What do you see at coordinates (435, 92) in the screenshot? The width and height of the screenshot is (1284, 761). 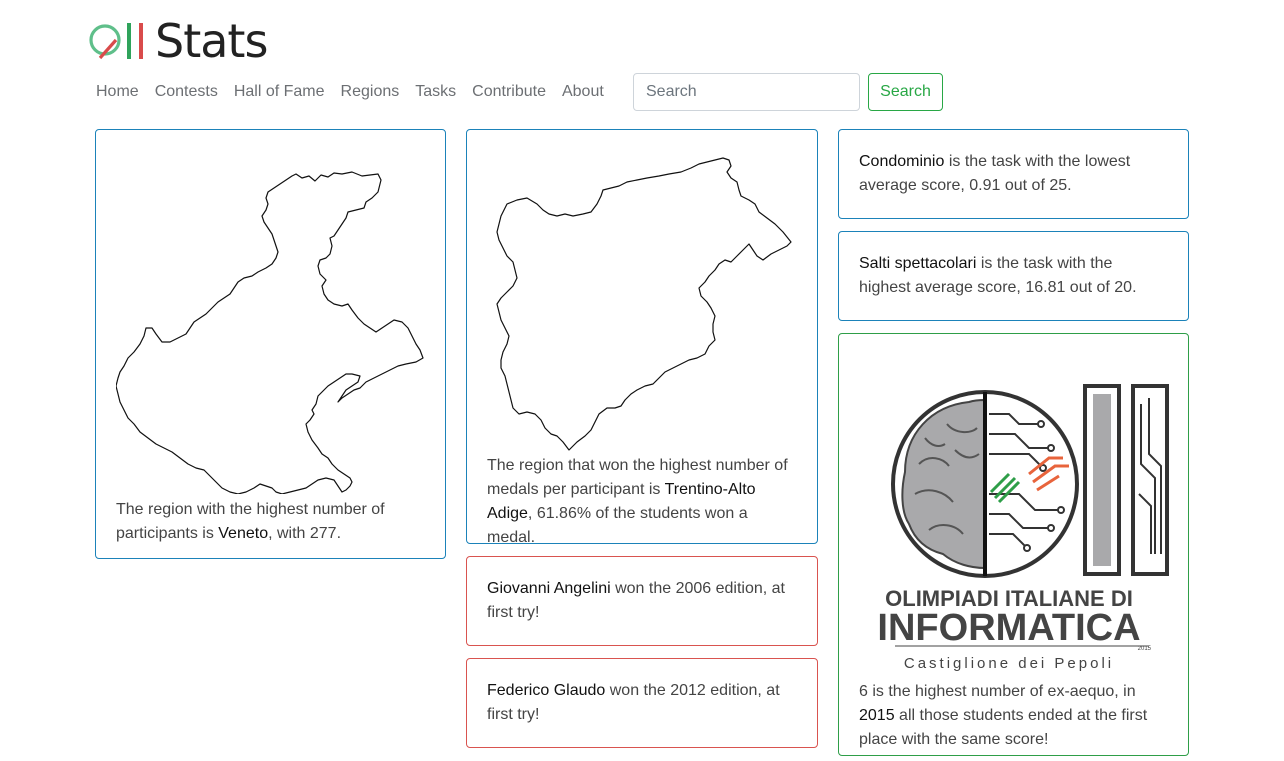 I see `nav-tasks: Tasks` at bounding box center [435, 92].